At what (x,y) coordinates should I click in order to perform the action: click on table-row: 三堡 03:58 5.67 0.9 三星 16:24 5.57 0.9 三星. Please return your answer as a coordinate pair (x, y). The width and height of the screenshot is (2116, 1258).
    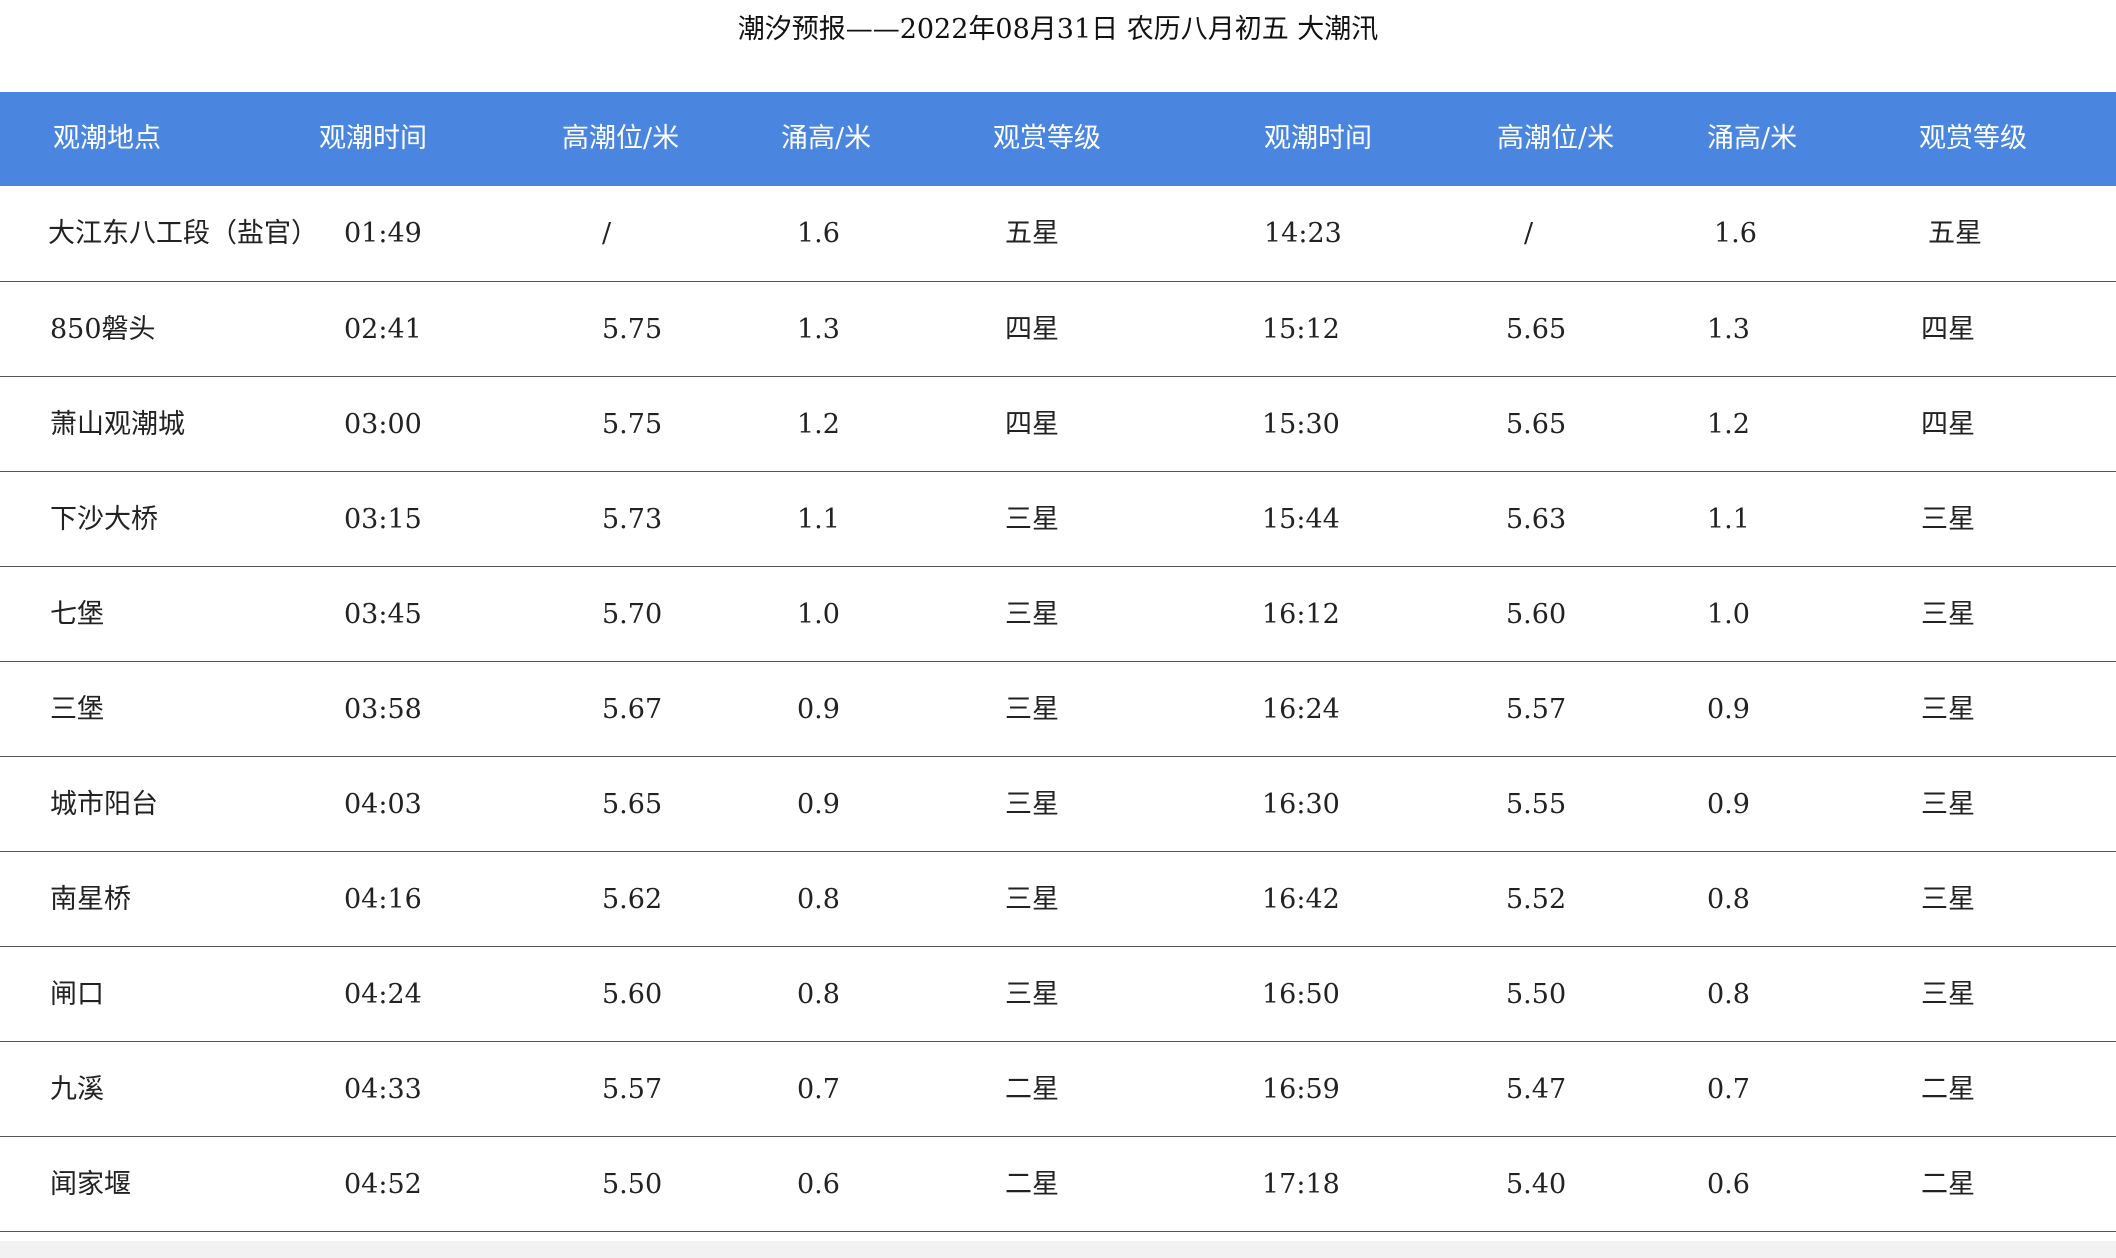
    Looking at the image, I should click on (1058, 709).